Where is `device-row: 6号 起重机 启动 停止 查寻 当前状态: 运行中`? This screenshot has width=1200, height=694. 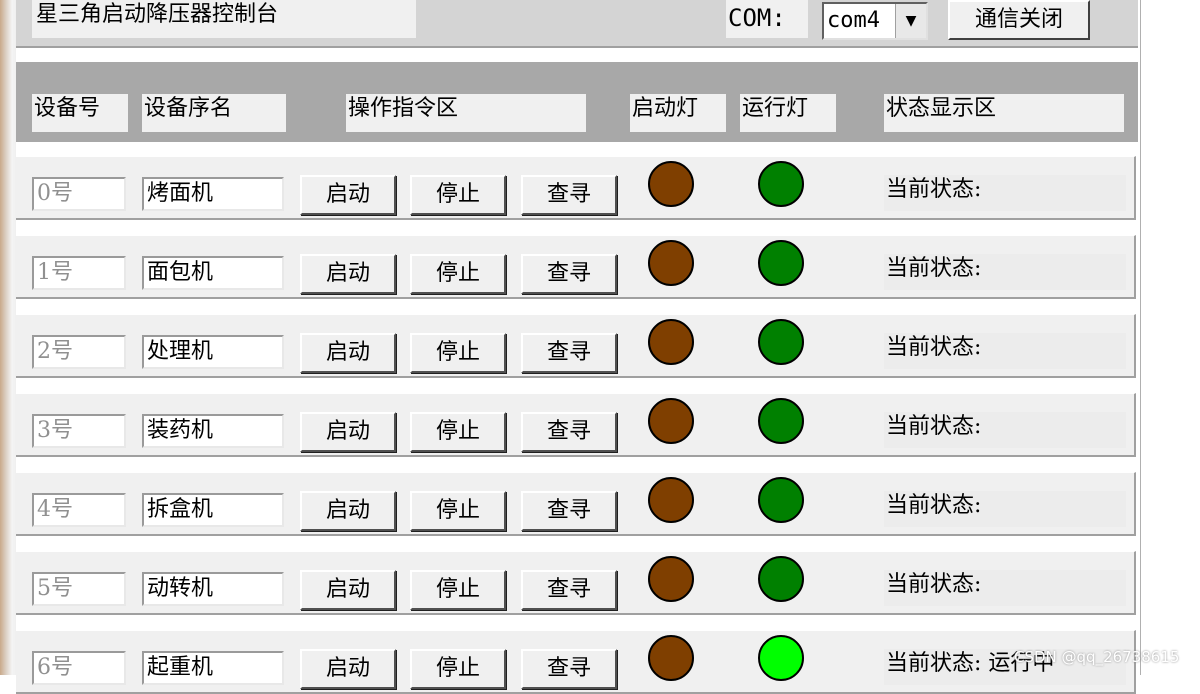
device-row: 6号 起重机 启动 停止 查寻 当前状态: 运行中 is located at coordinates (576, 662).